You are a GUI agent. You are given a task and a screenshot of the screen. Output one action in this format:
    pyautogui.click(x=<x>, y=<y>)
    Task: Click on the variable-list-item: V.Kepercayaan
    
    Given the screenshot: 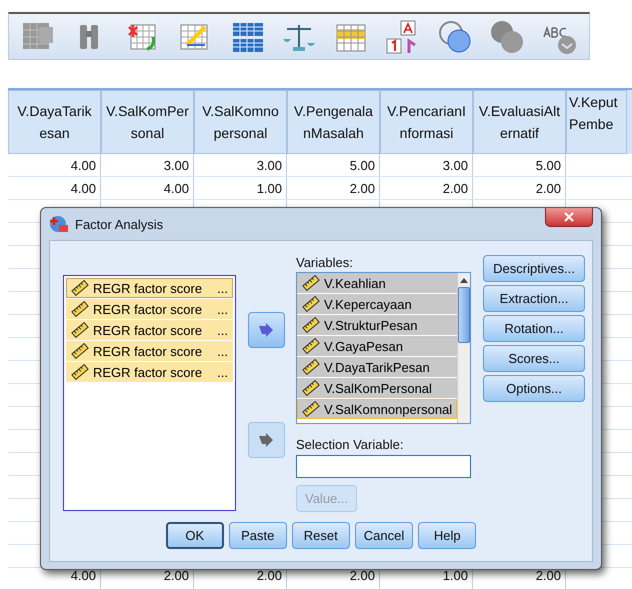 What is the action you would take?
    pyautogui.click(x=377, y=304)
    